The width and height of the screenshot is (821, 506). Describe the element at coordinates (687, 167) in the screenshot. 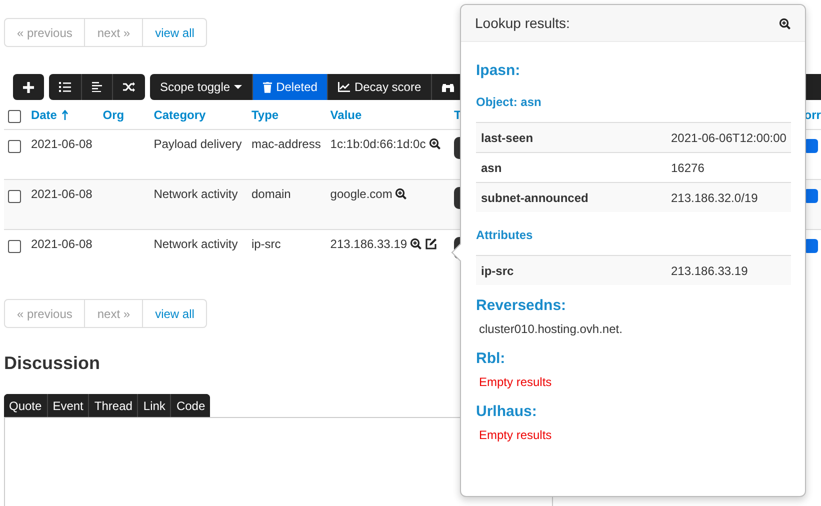

I see `value-cell: 16276` at that location.